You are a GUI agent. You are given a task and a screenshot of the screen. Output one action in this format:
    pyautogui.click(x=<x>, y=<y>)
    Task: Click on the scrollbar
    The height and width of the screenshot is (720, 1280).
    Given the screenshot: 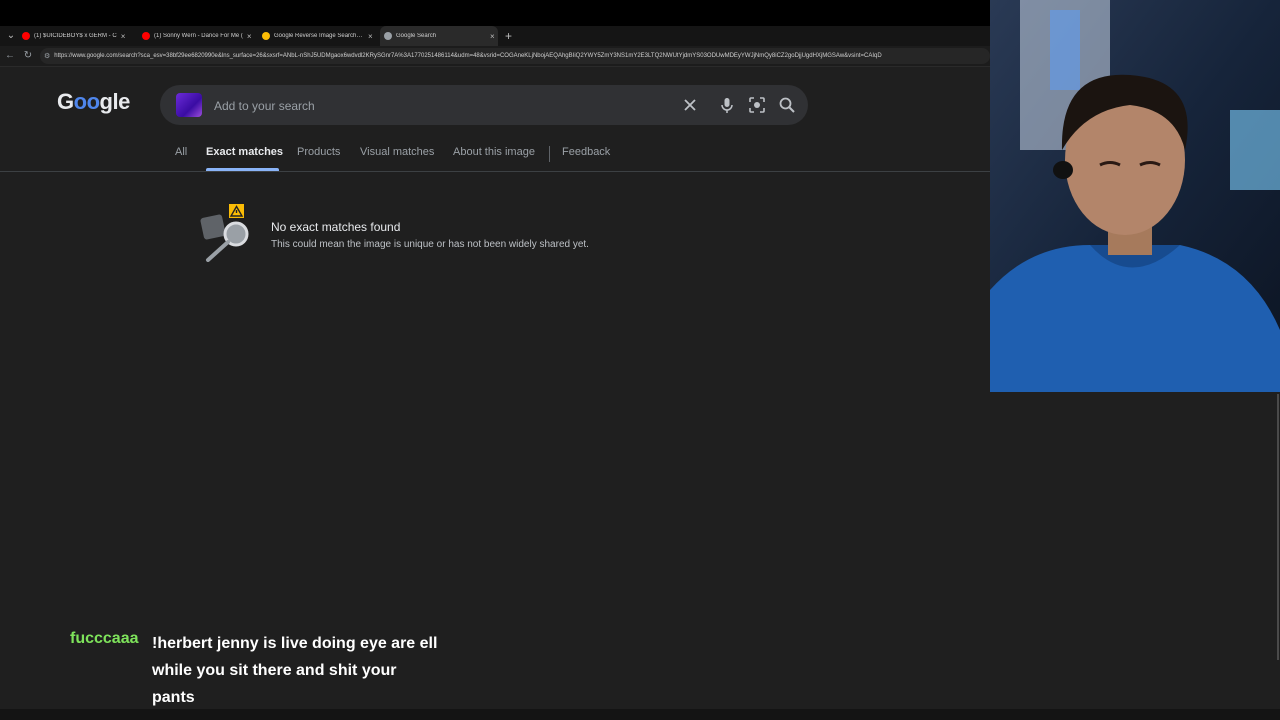 What is the action you would take?
    pyautogui.click(x=1278, y=527)
    